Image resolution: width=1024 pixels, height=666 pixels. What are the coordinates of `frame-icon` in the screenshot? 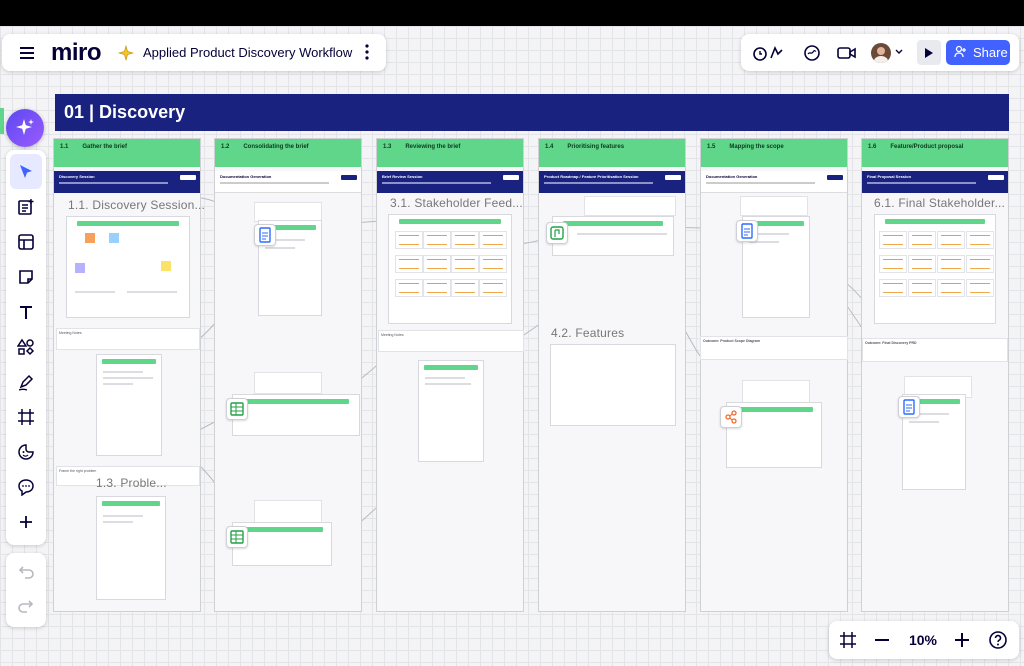 It's located at (26, 416).